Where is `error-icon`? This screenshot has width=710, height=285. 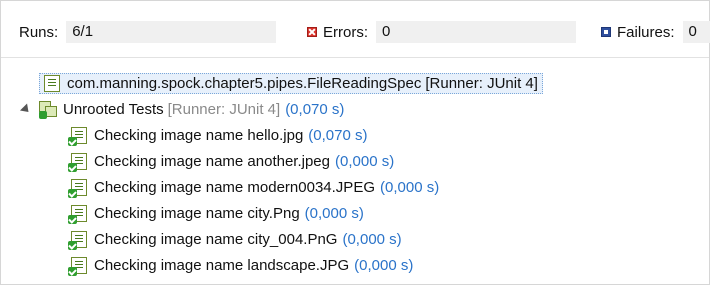 error-icon is located at coordinates (312, 32).